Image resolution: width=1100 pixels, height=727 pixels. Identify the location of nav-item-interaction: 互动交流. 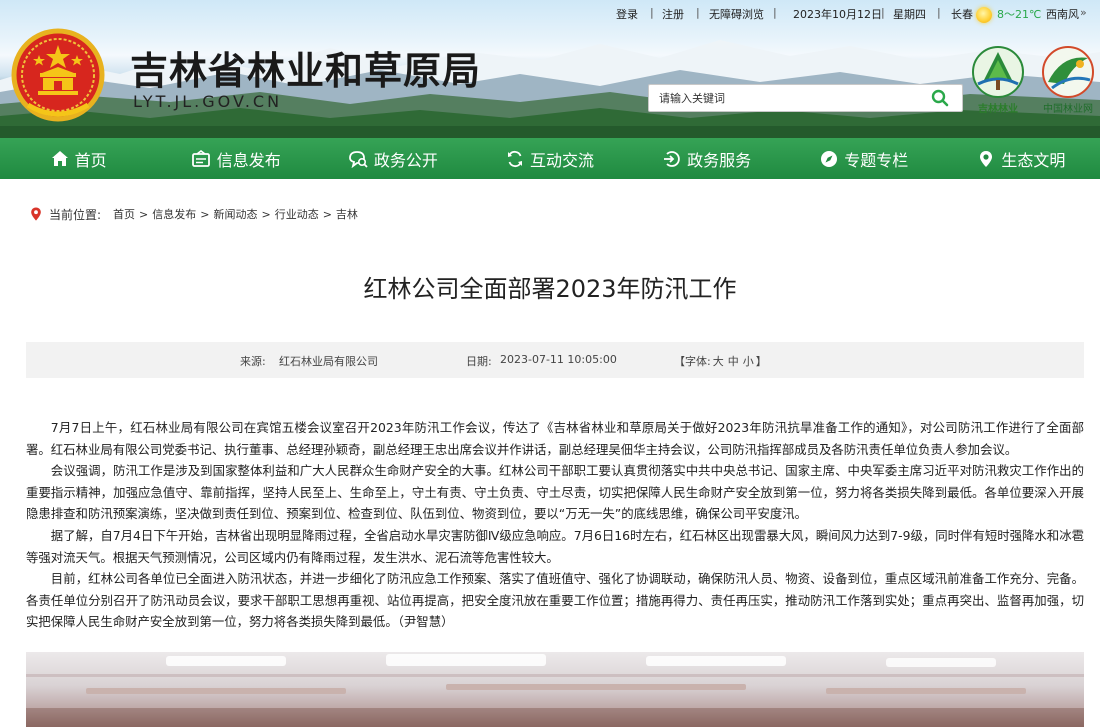
(549, 158).